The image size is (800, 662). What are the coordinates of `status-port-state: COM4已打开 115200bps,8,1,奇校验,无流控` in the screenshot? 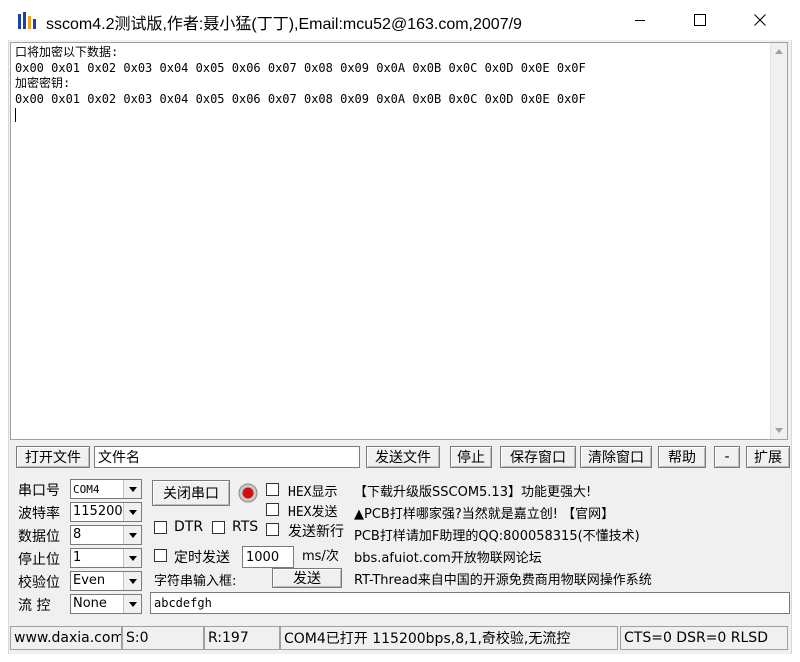 It's located at (449, 638).